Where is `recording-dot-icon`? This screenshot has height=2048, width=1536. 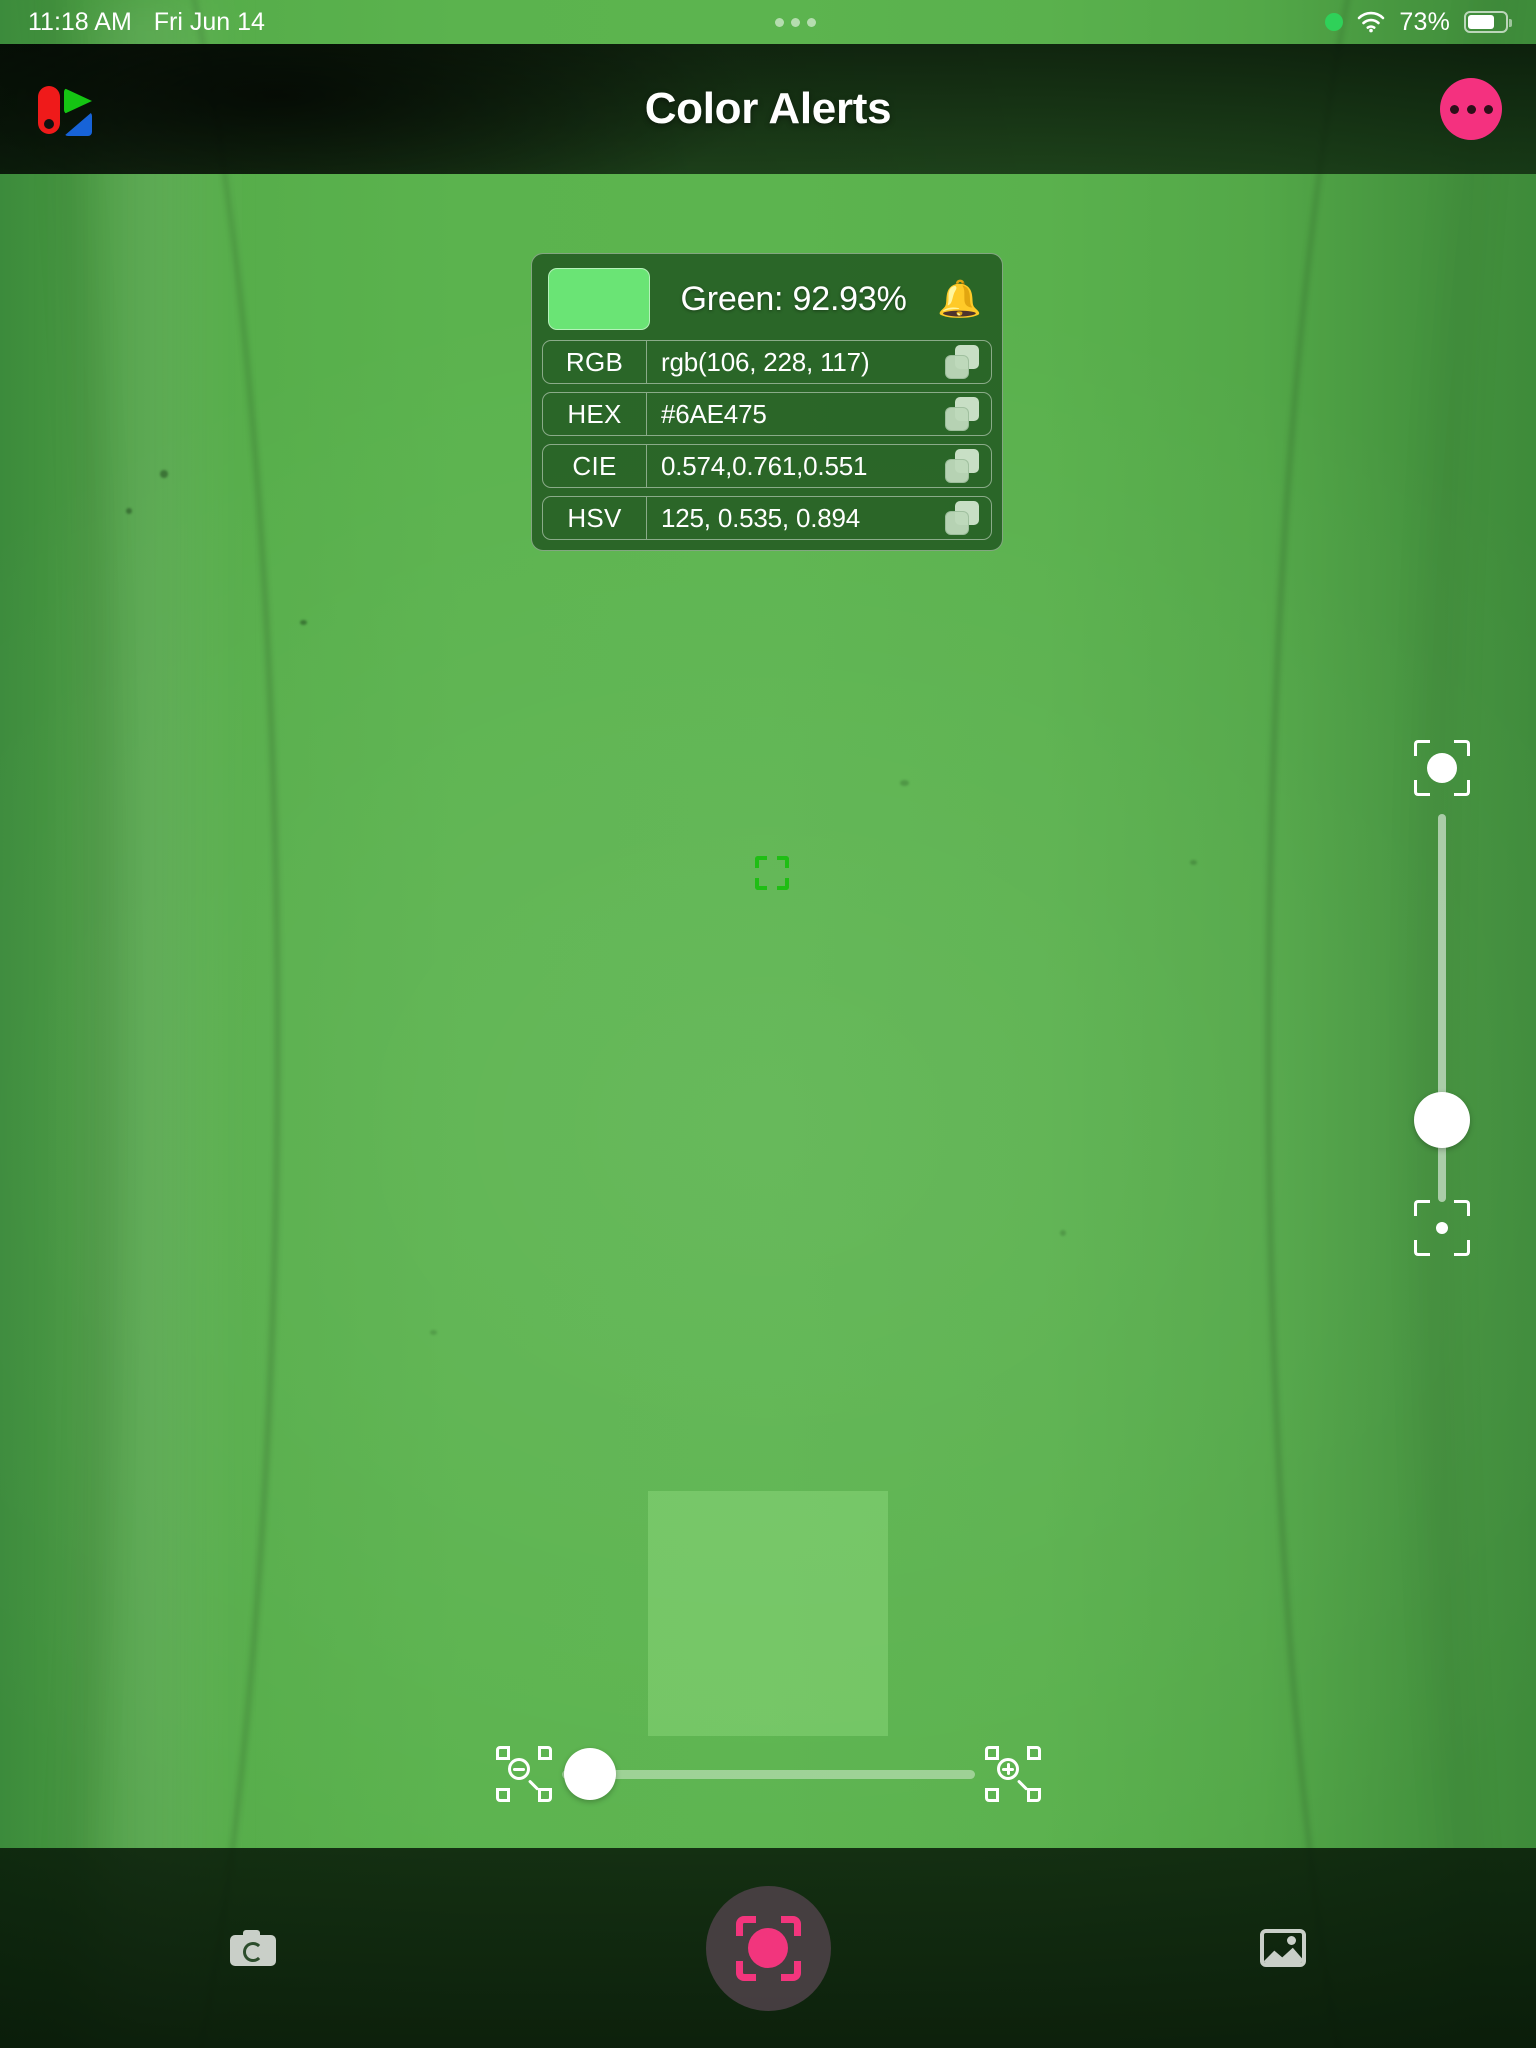
recording-dot-icon is located at coordinates (1334, 22).